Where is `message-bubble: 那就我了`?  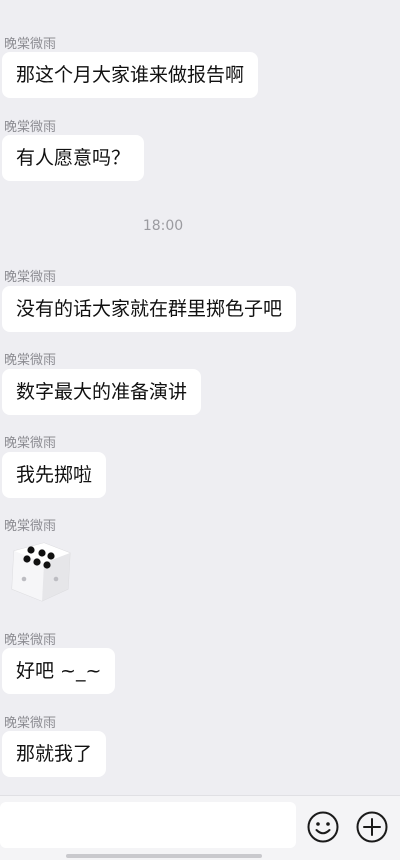 message-bubble: 那就我了 is located at coordinates (54, 754).